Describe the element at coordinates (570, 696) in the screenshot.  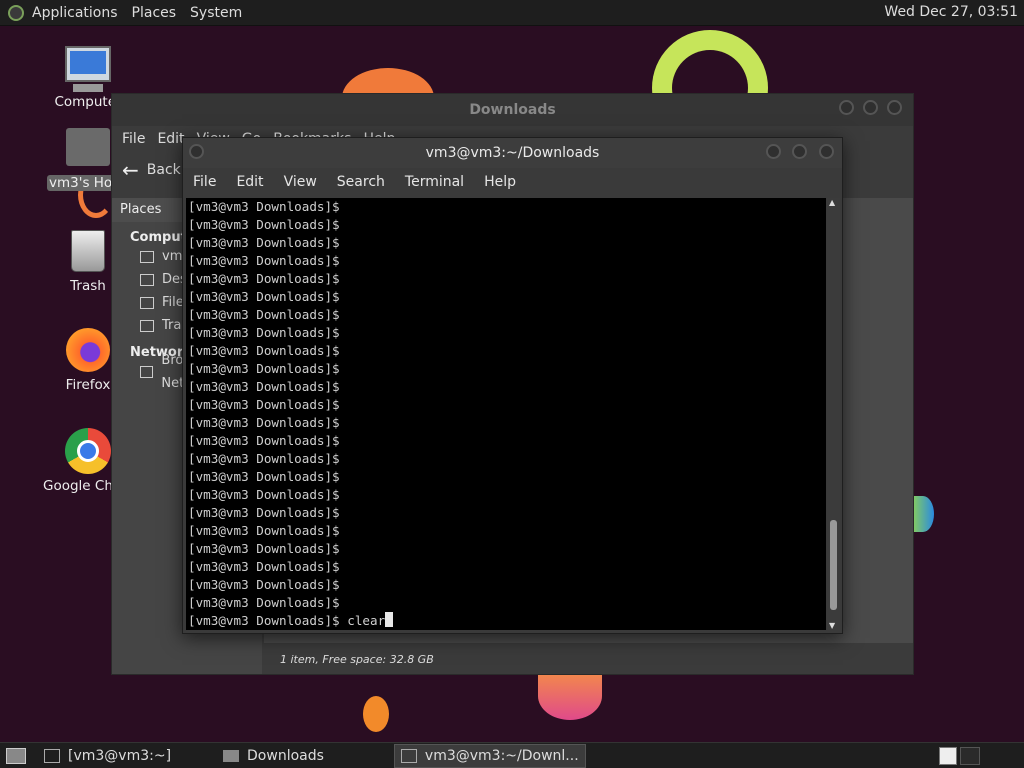
I see `bg-pink-circle` at that location.